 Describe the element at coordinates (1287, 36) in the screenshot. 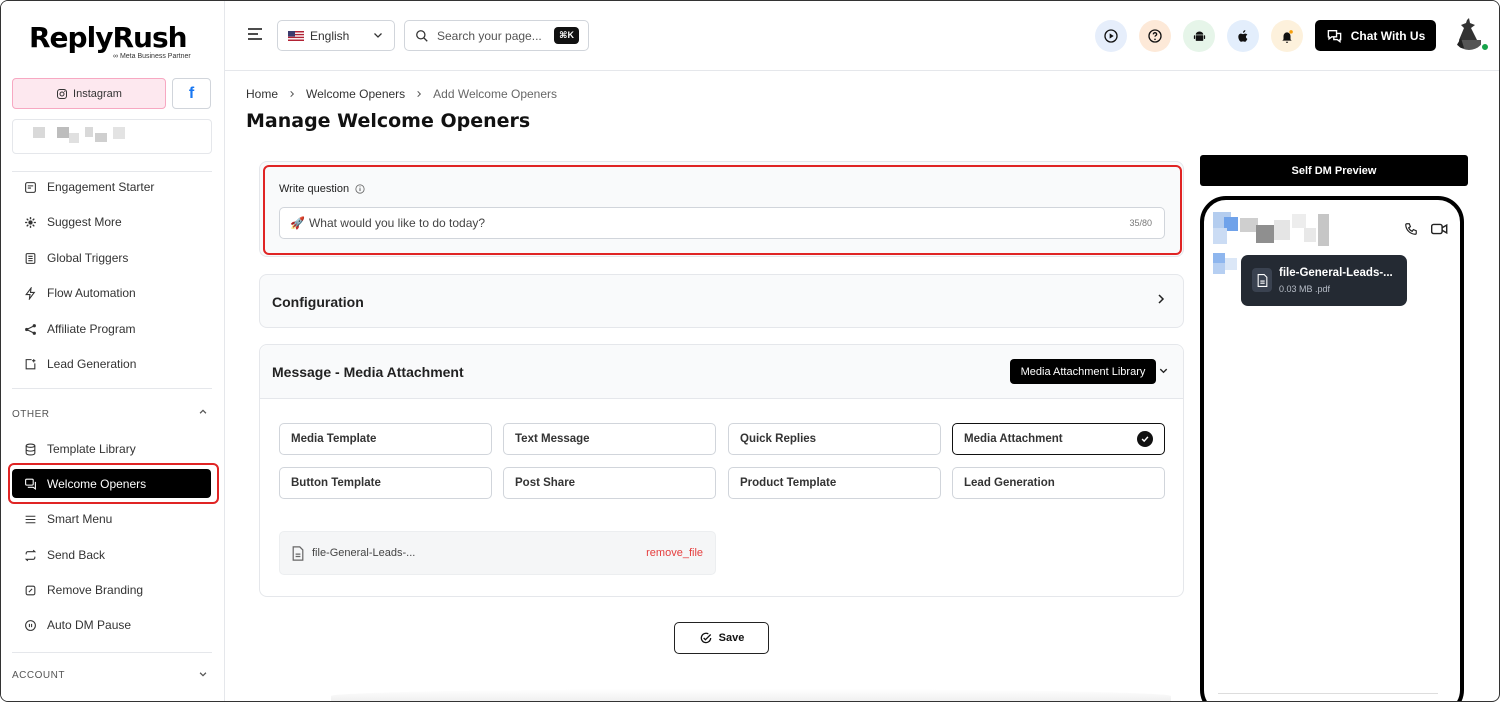

I see `bell-icon` at that location.